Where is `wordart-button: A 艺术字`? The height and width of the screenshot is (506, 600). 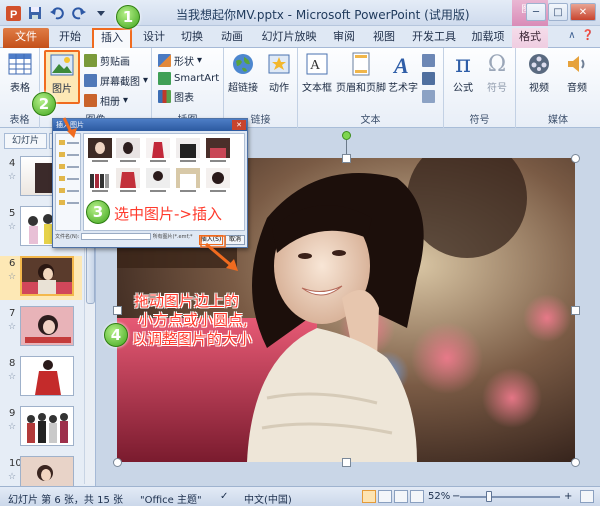 wordart-button: A 艺术字 is located at coordinates (403, 72).